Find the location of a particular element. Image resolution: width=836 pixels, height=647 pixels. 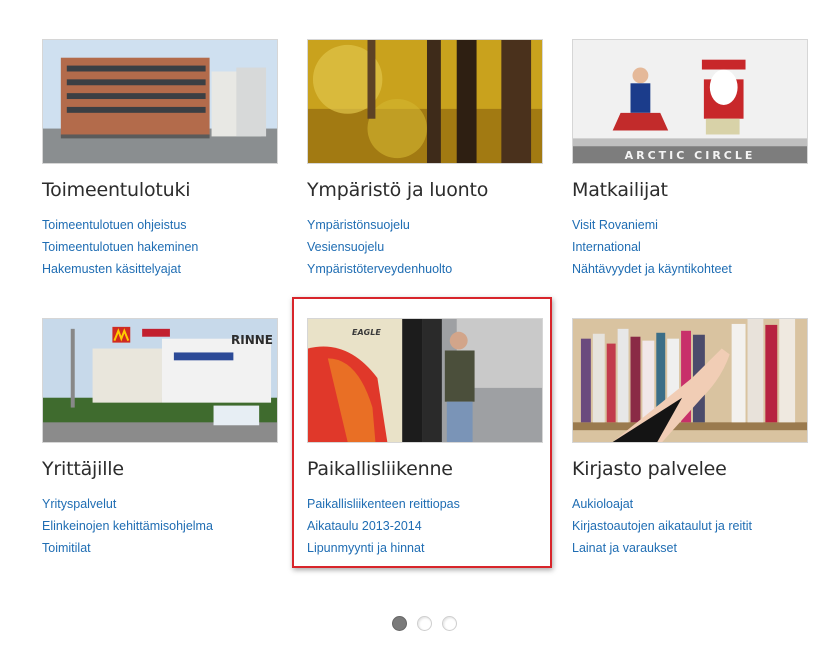

link-item: Elinkeinojen kehittämisohjelma is located at coordinates (127, 526).